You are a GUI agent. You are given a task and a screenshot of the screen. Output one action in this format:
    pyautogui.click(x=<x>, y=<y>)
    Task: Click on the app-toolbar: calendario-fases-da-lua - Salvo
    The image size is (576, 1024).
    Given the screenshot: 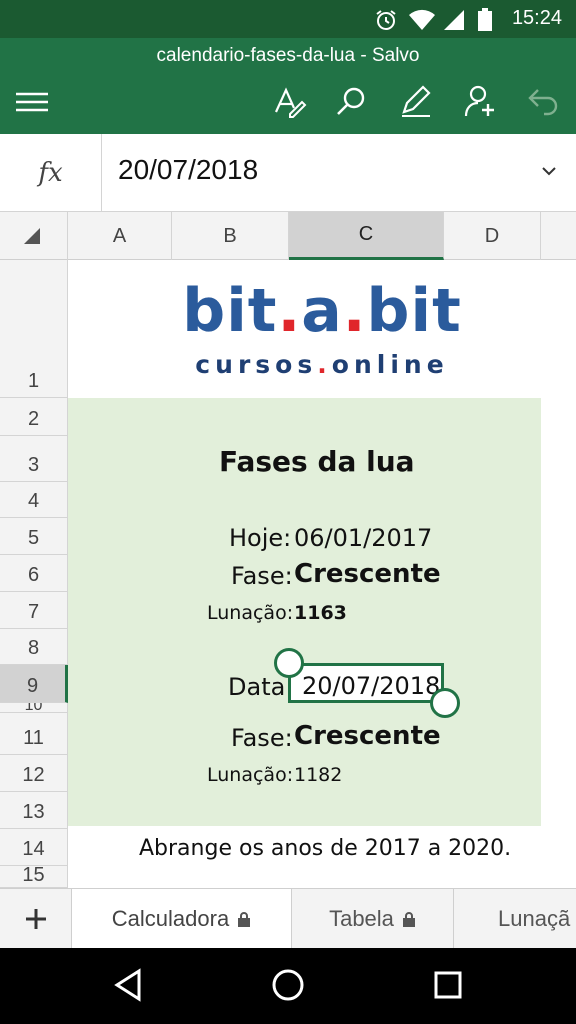 What is the action you would take?
    pyautogui.click(x=288, y=86)
    